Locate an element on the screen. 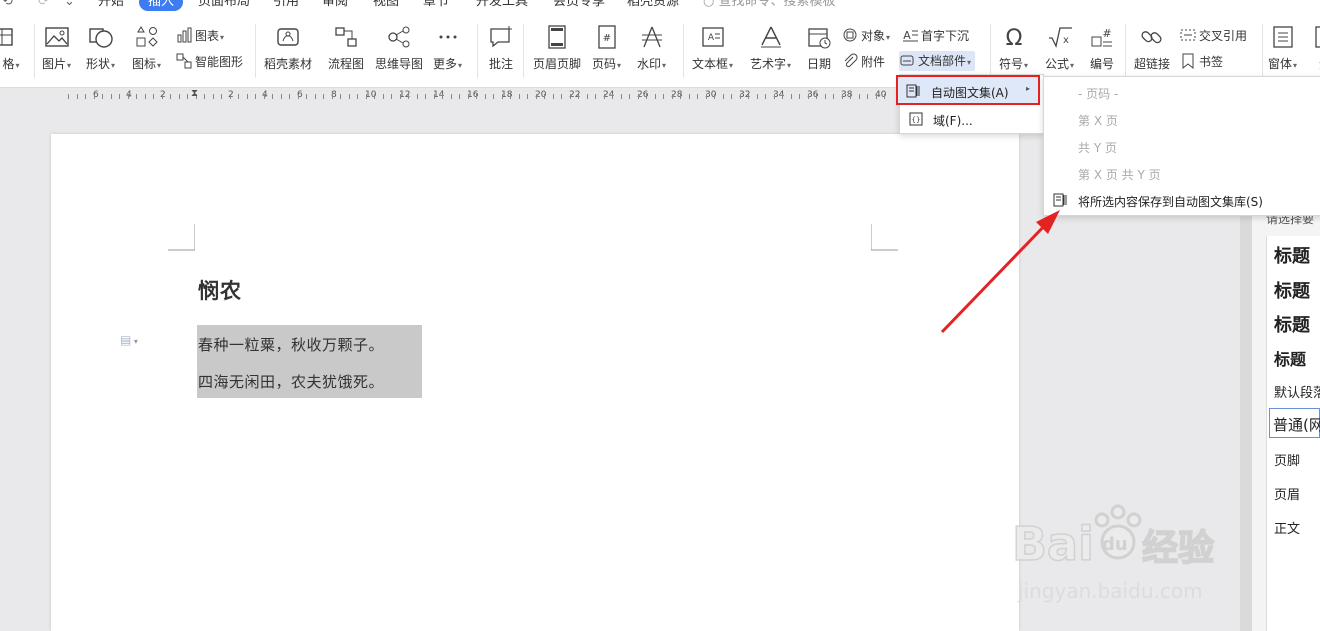  resource-icon is located at coordinates (1317, 37).